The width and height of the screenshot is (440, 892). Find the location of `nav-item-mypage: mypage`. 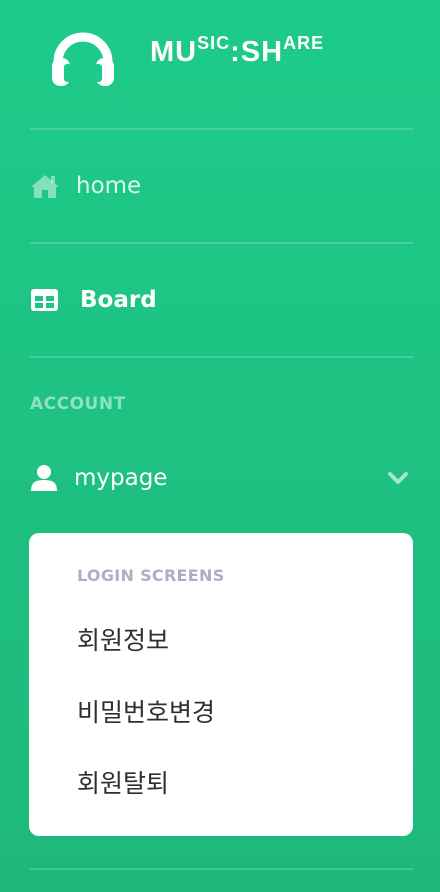

nav-item-mypage: mypage is located at coordinates (221, 478).